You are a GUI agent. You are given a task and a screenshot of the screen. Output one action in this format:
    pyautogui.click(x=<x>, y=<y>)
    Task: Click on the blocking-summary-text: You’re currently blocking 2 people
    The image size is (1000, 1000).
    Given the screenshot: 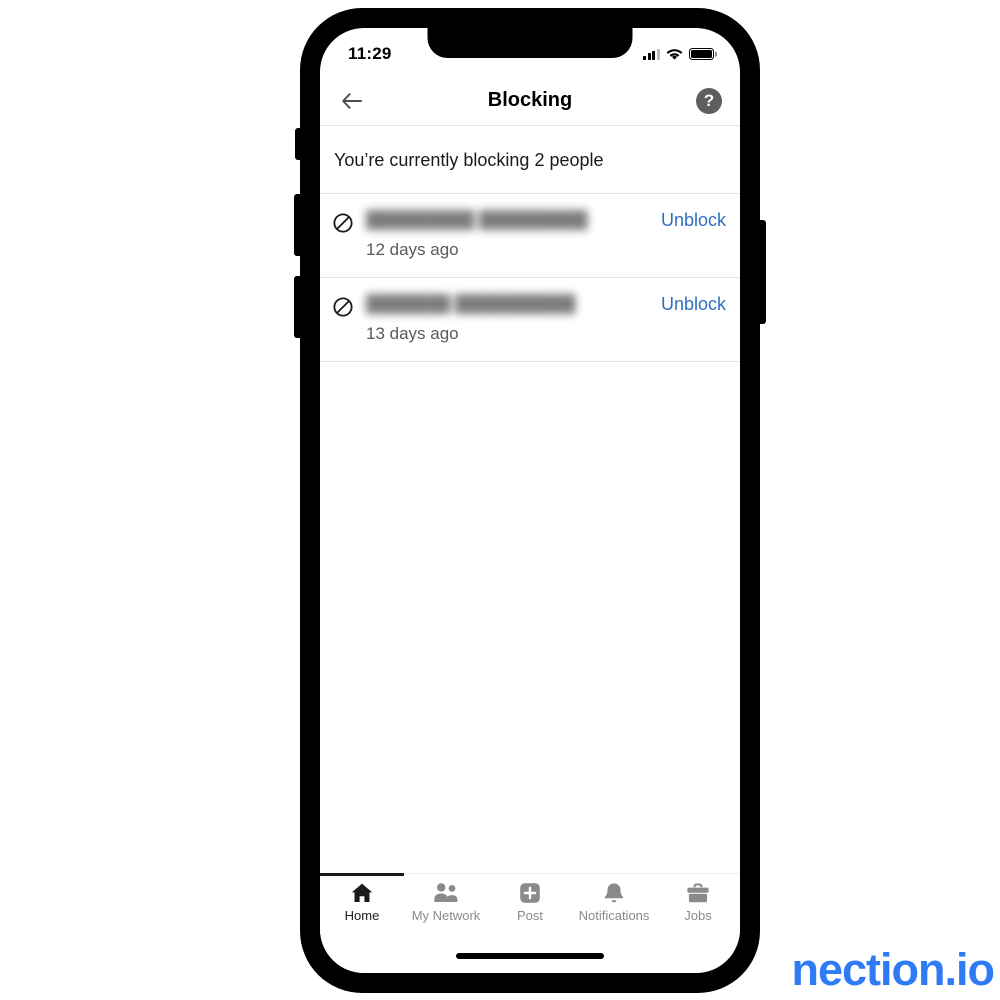 What is the action you would take?
    pyautogui.click(x=530, y=160)
    